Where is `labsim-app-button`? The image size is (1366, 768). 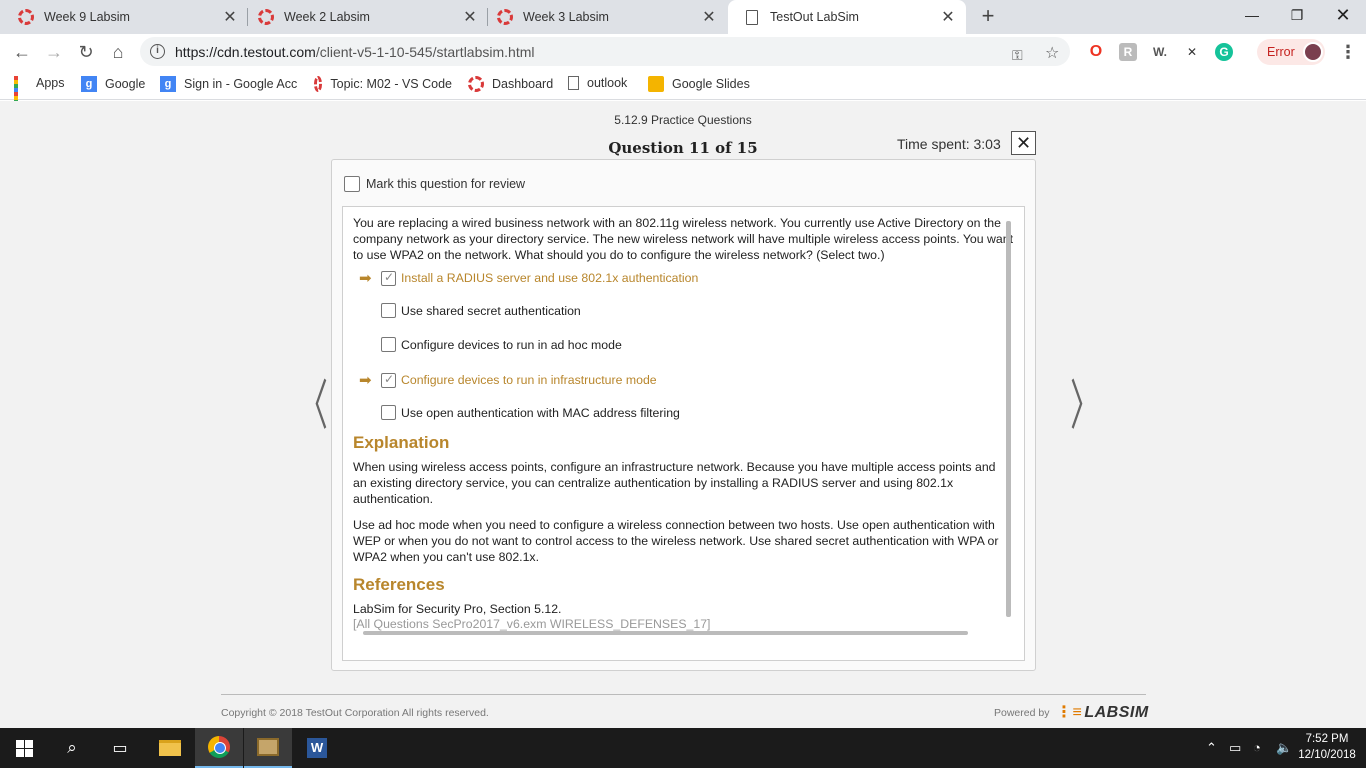 labsim-app-button is located at coordinates (268, 748).